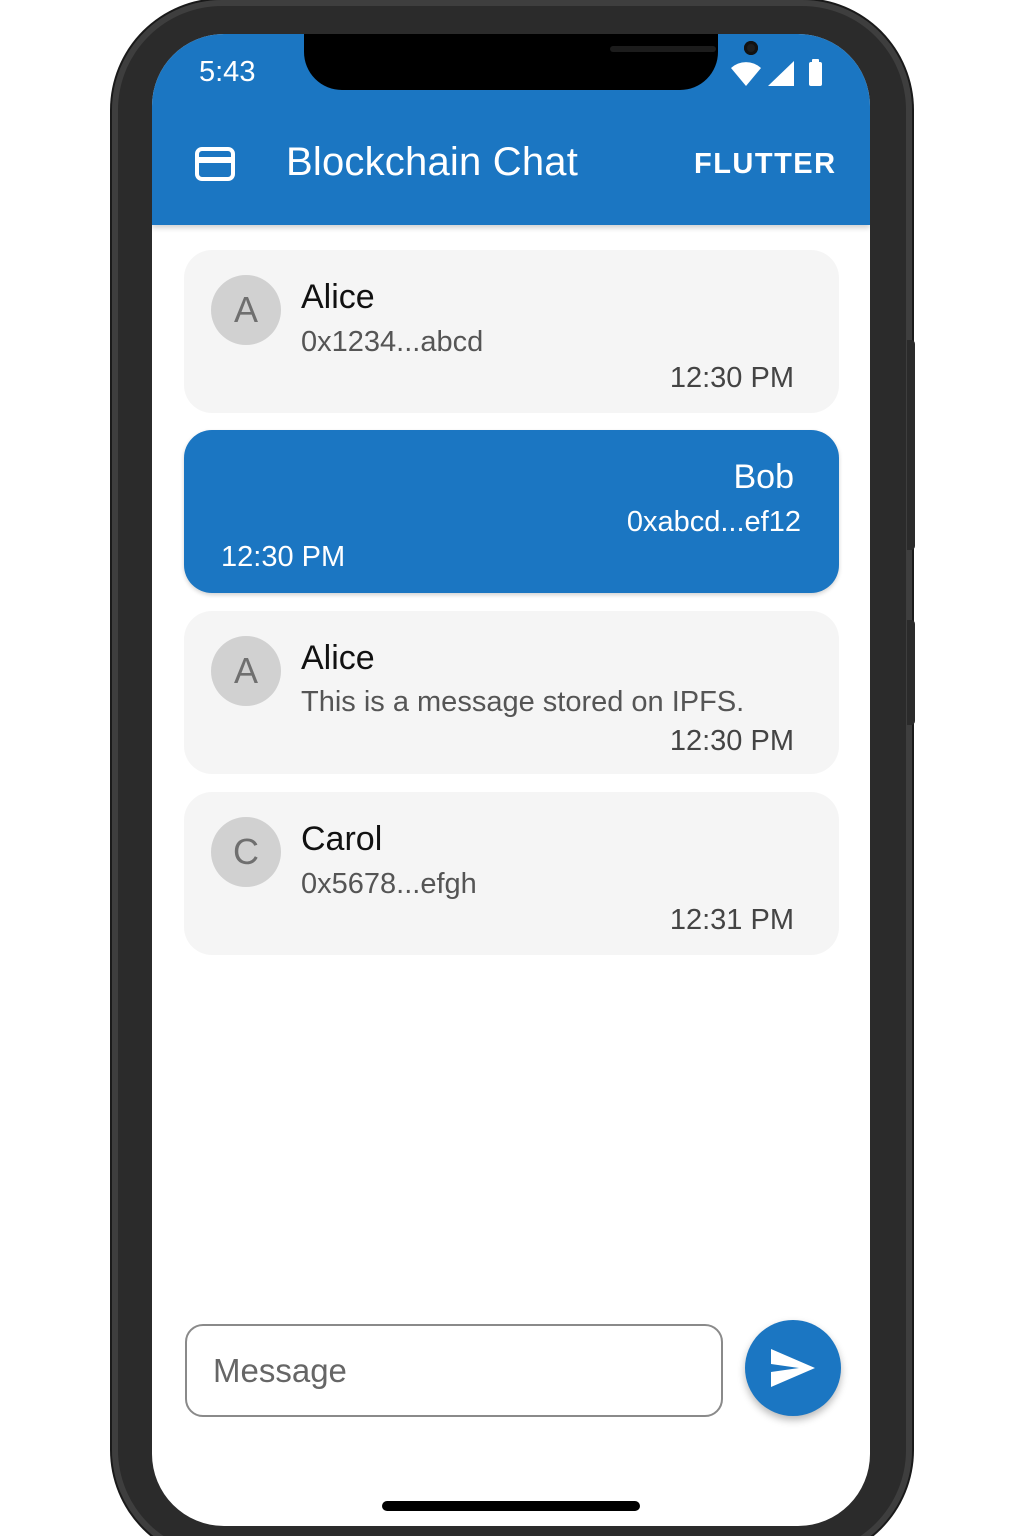 The image size is (1024, 1536). What do you see at coordinates (454, 1370) in the screenshot?
I see `message-input` at bounding box center [454, 1370].